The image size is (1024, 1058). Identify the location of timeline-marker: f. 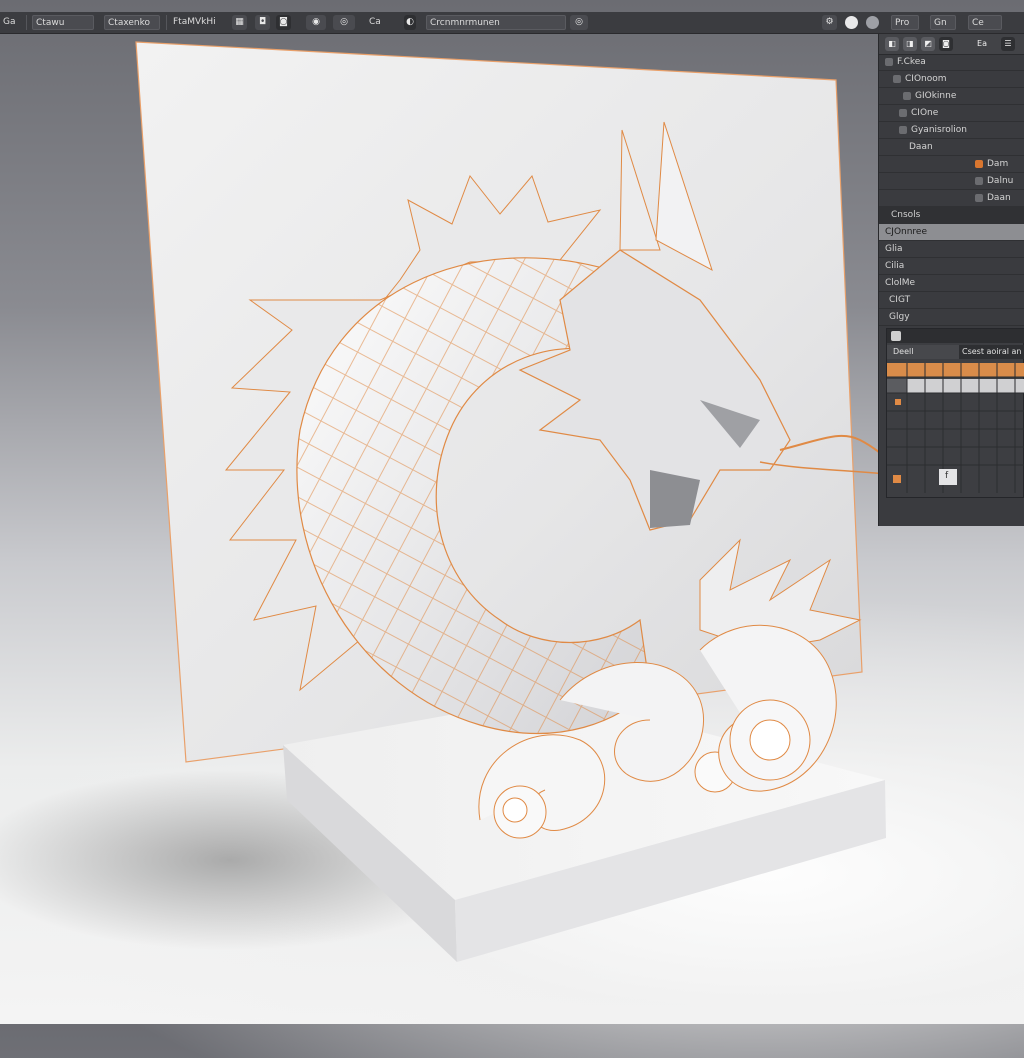
(946, 476).